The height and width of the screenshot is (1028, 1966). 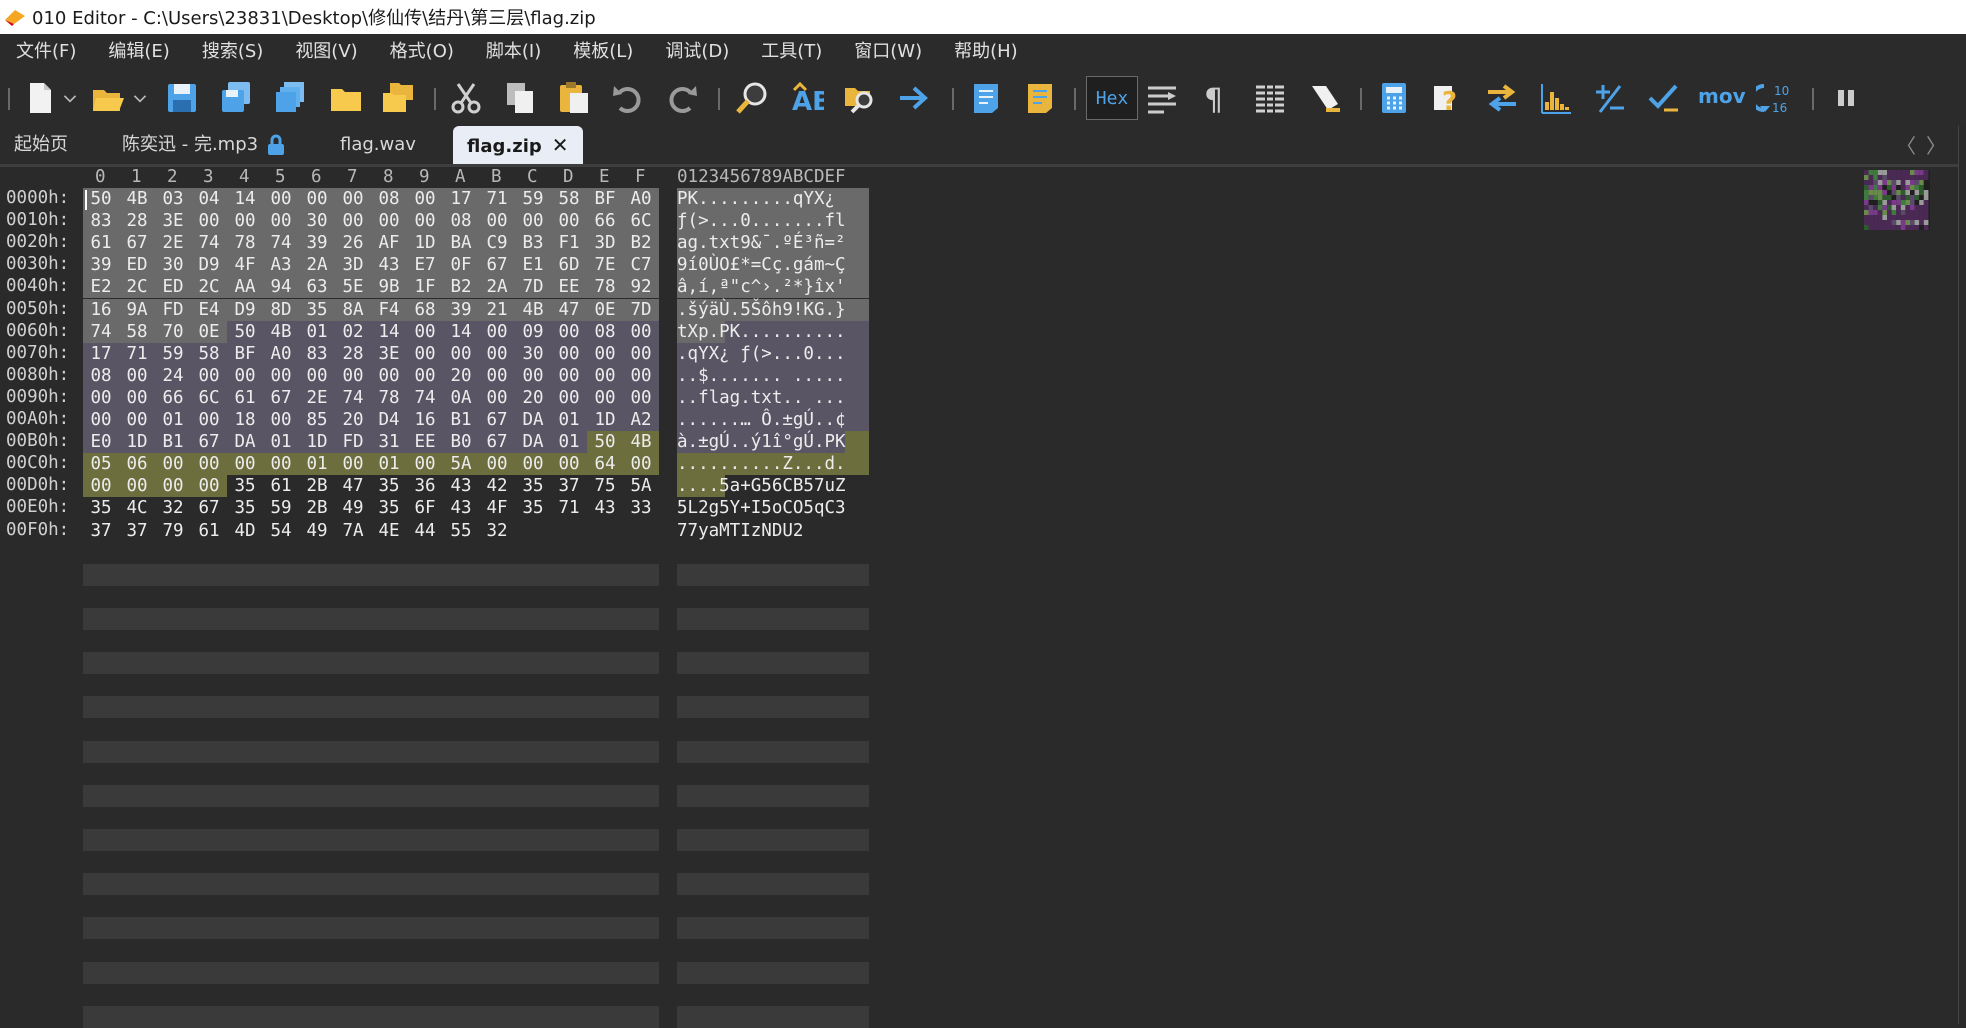 What do you see at coordinates (603, 52) in the screenshot?
I see `menu-template: 模板(L)` at bounding box center [603, 52].